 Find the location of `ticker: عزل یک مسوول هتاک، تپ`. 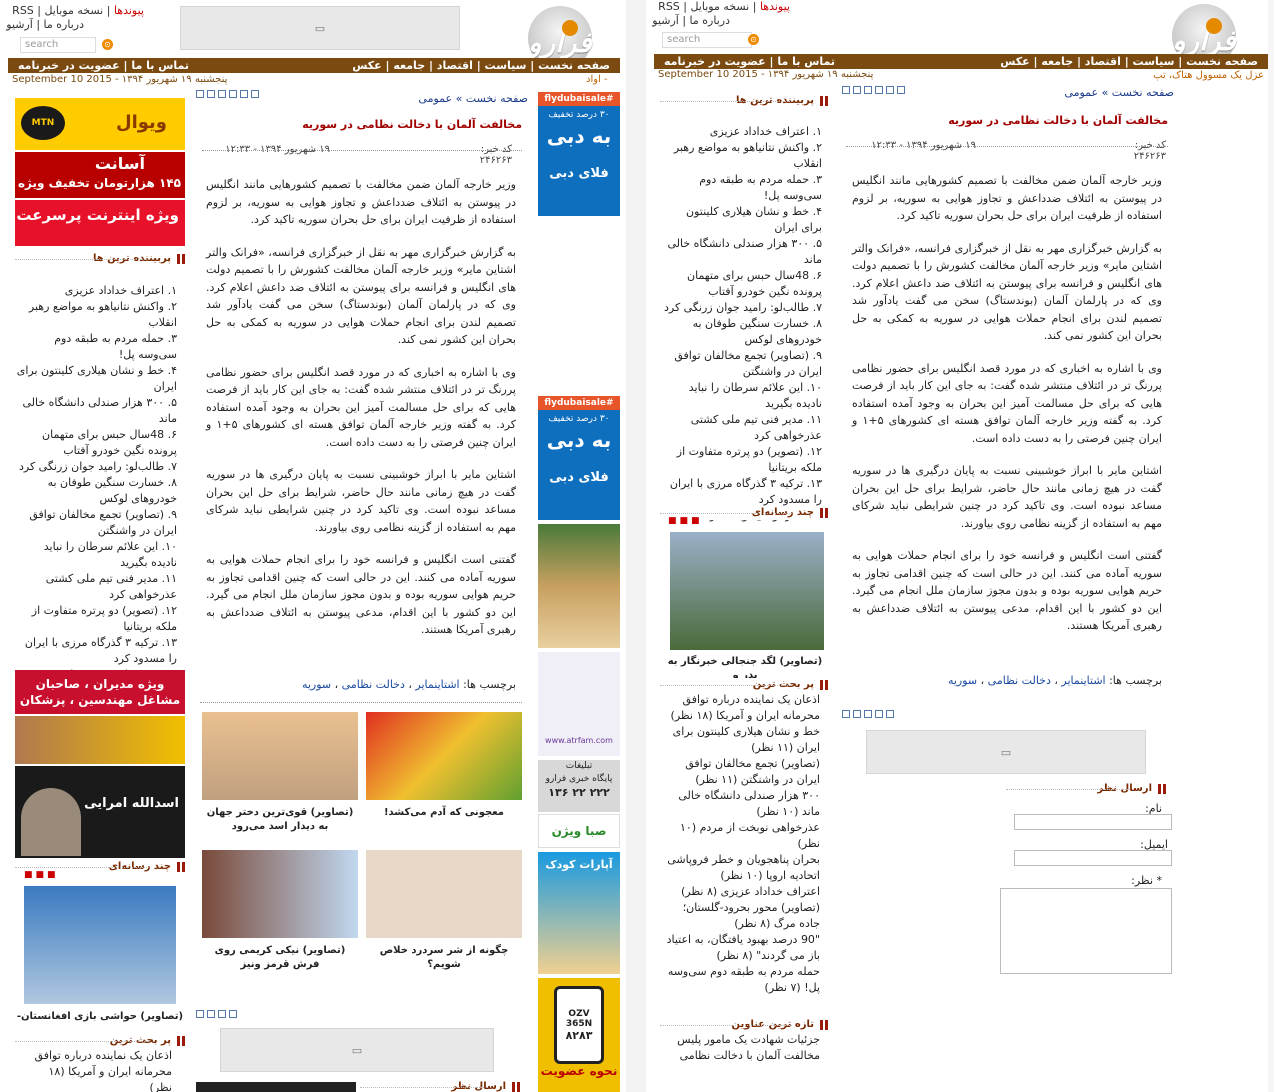

ticker: عزل یک مسوول هتاک، تپ is located at coordinates (1189, 76).